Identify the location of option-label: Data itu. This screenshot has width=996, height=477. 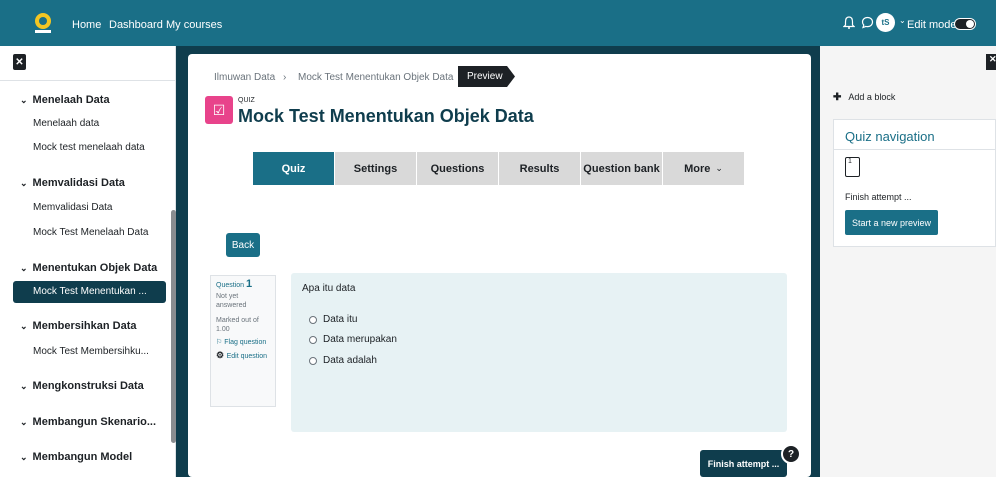
(340, 319).